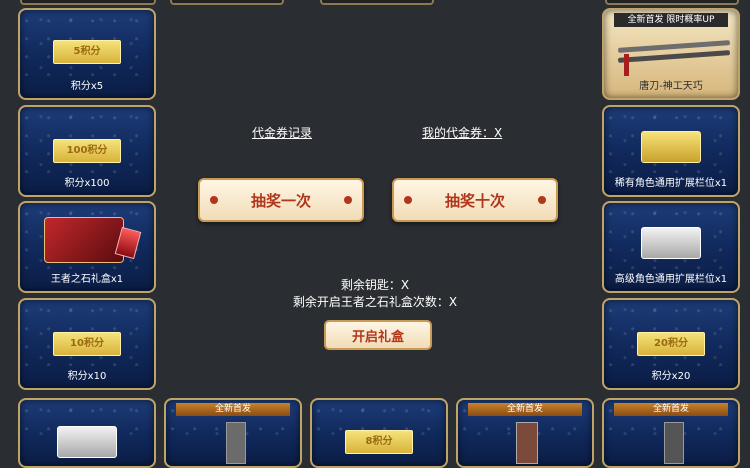 Image resolution: width=750 pixels, height=468 pixels. What do you see at coordinates (379, 442) in the screenshot?
I see `points-ticket-icon: 8积分` at bounding box center [379, 442].